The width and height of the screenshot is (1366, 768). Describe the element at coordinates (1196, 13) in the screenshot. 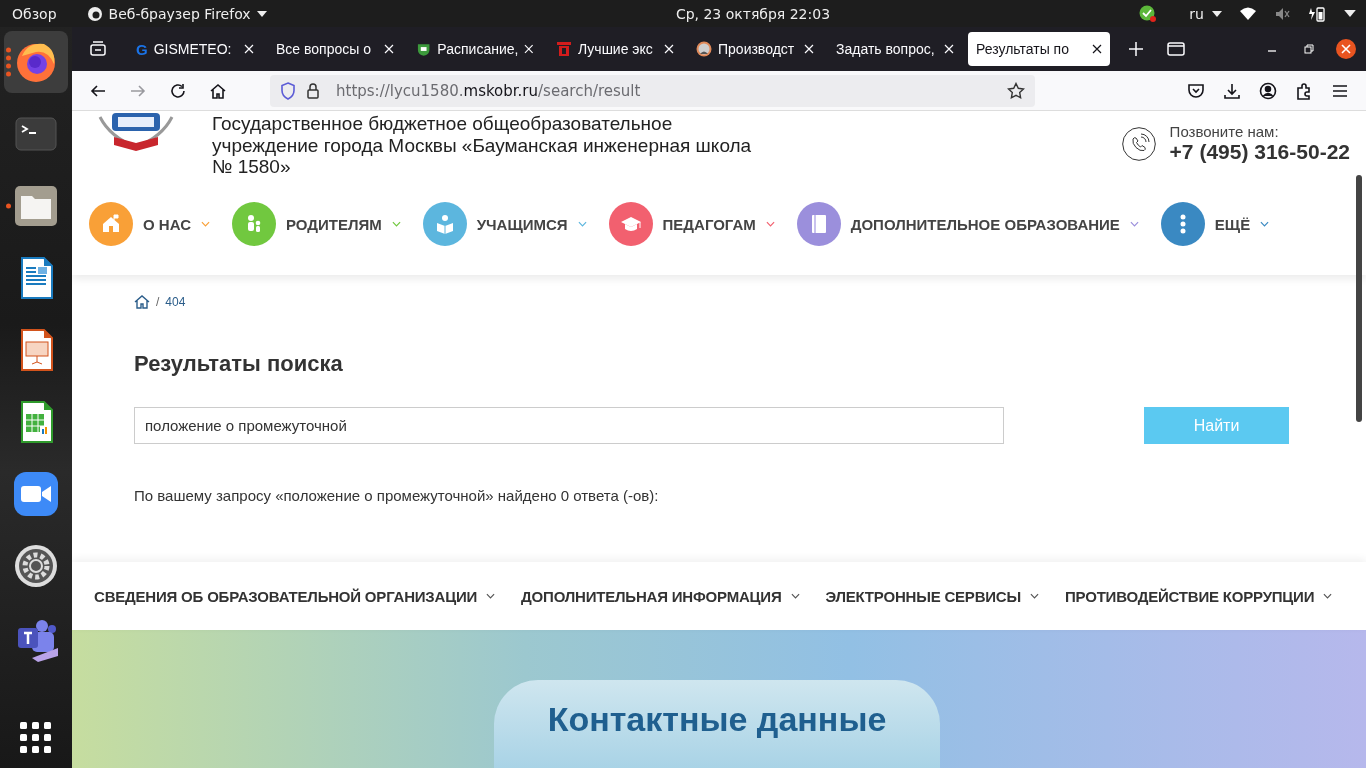

I see `keyboard-layout: ru` at that location.